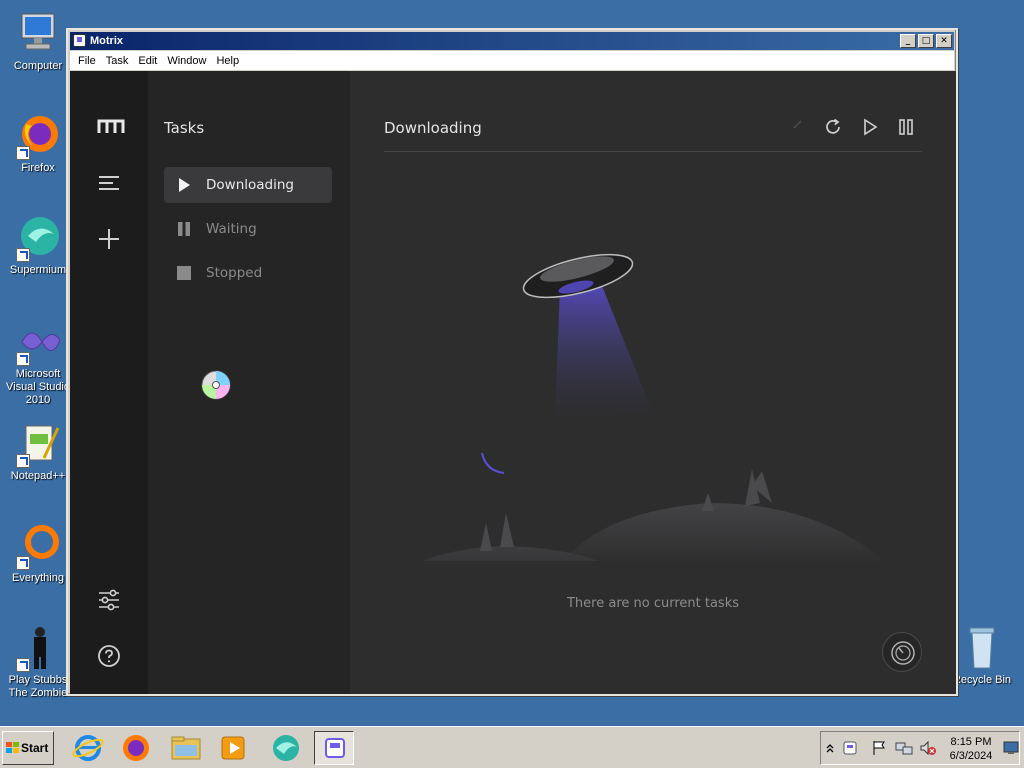 The width and height of the screenshot is (1024, 768). Describe the element at coordinates (38, 686) in the screenshot. I see `desktop-icon-label: Play Stubbs The Zombie` at that location.